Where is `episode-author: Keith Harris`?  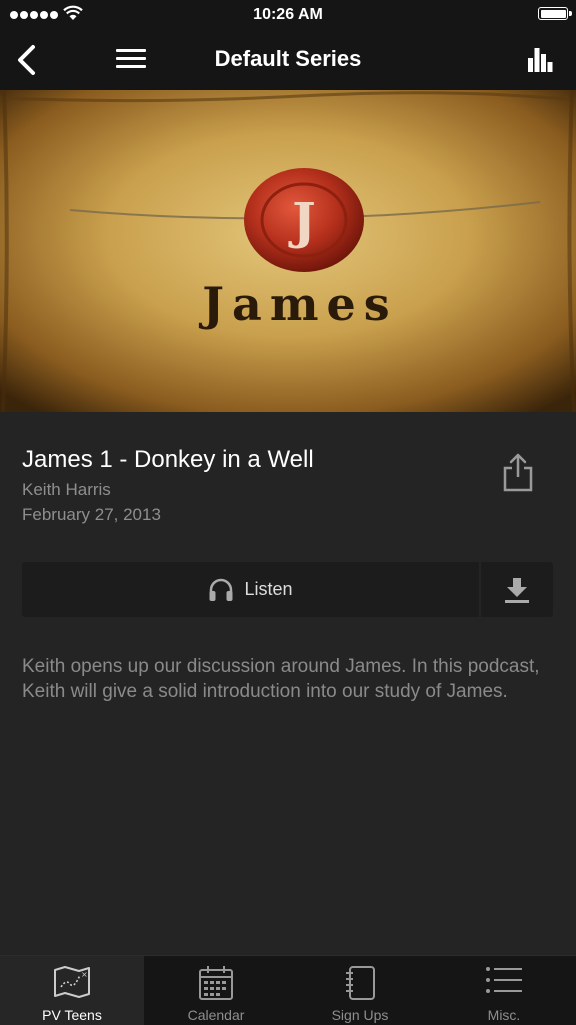 episode-author: Keith Harris is located at coordinates (66, 489).